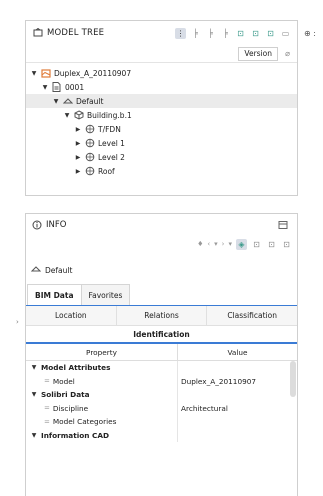 The image size is (323, 496). I want to click on property-name: Information CAD, so click(75, 435).